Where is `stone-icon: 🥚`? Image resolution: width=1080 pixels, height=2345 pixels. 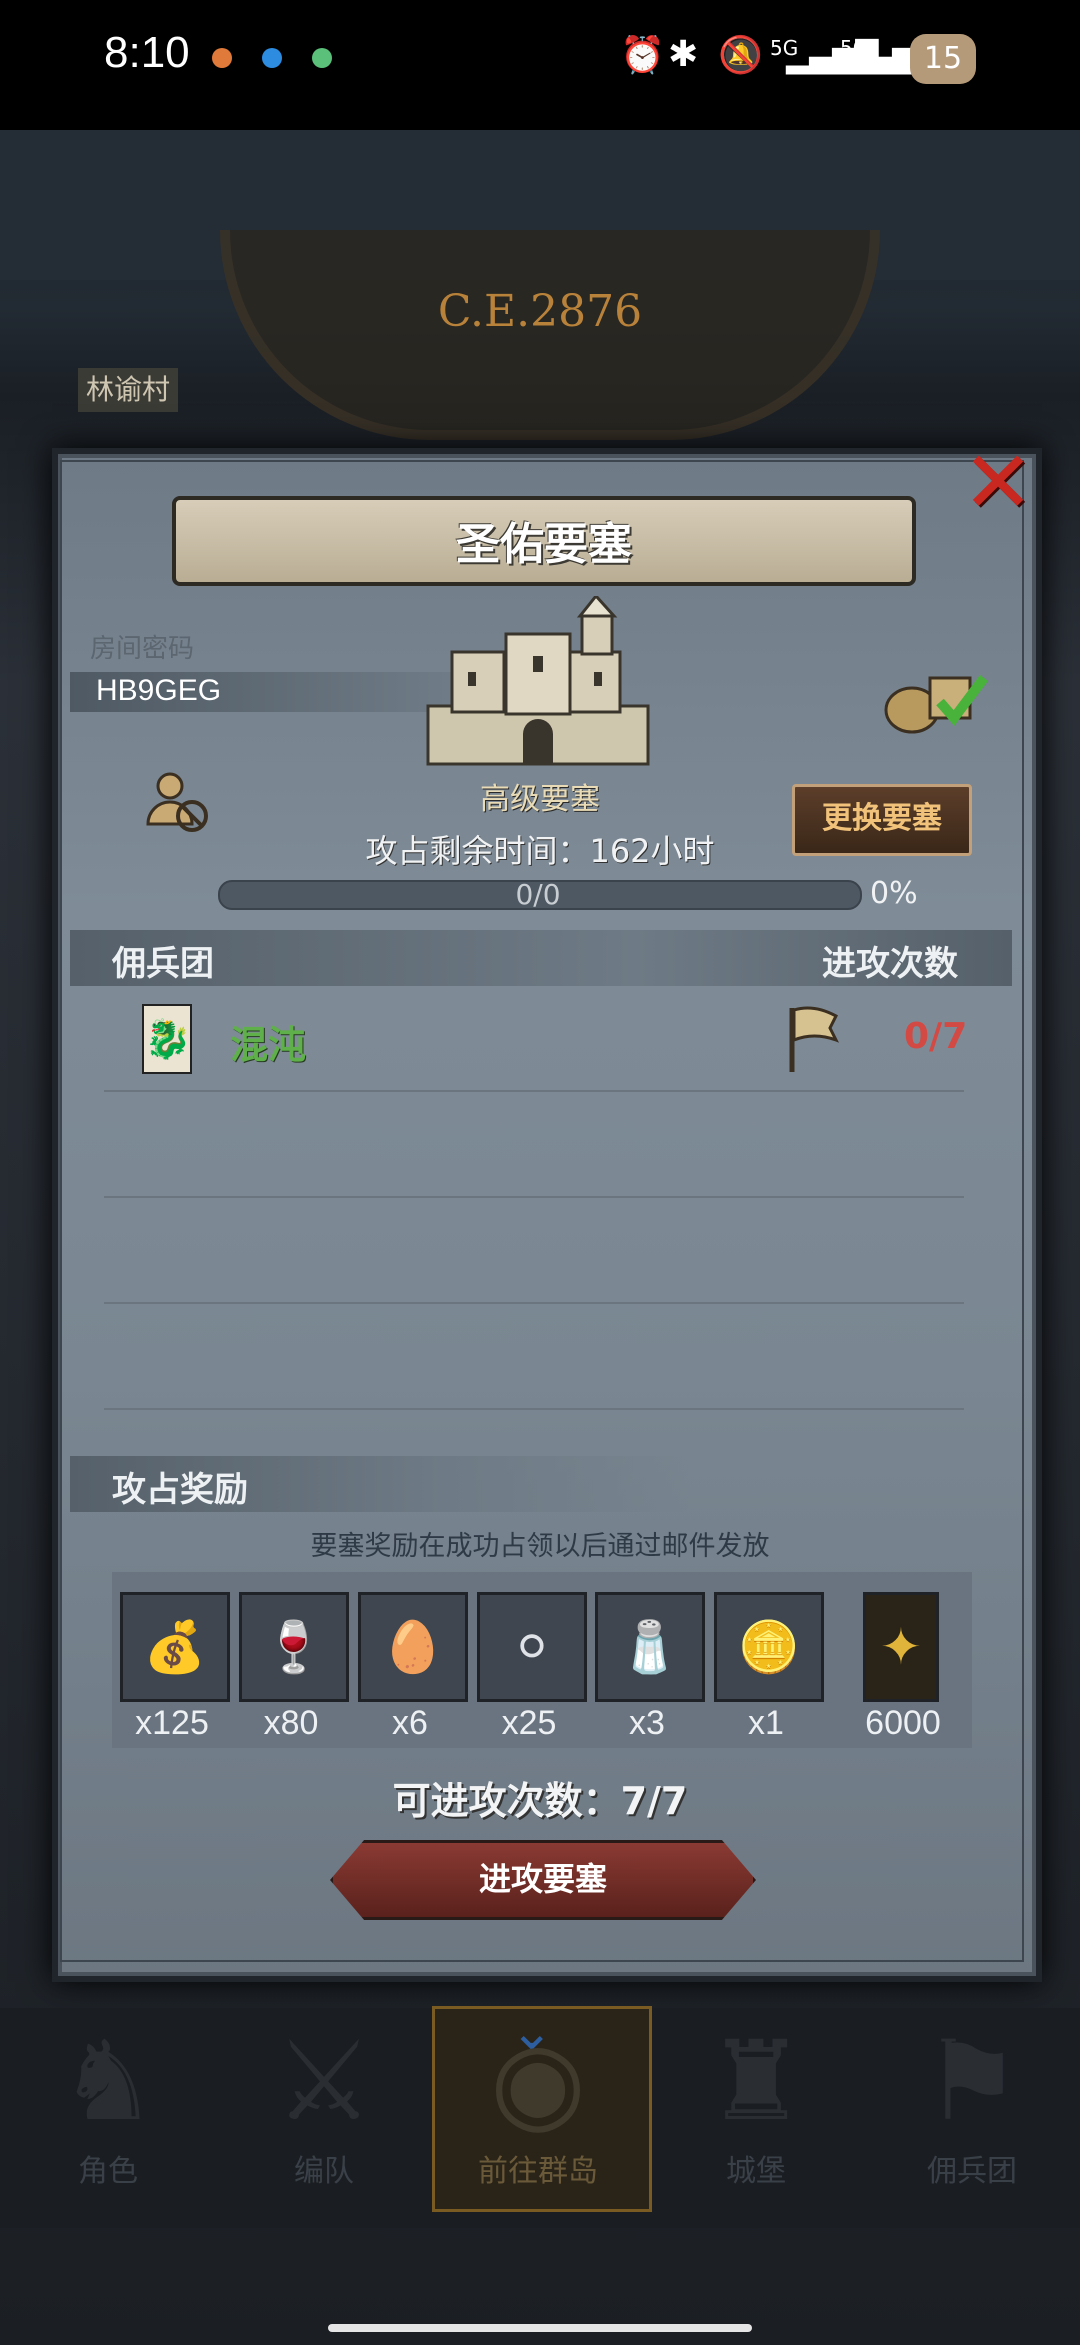
stone-icon: 🥚 is located at coordinates (413, 1647).